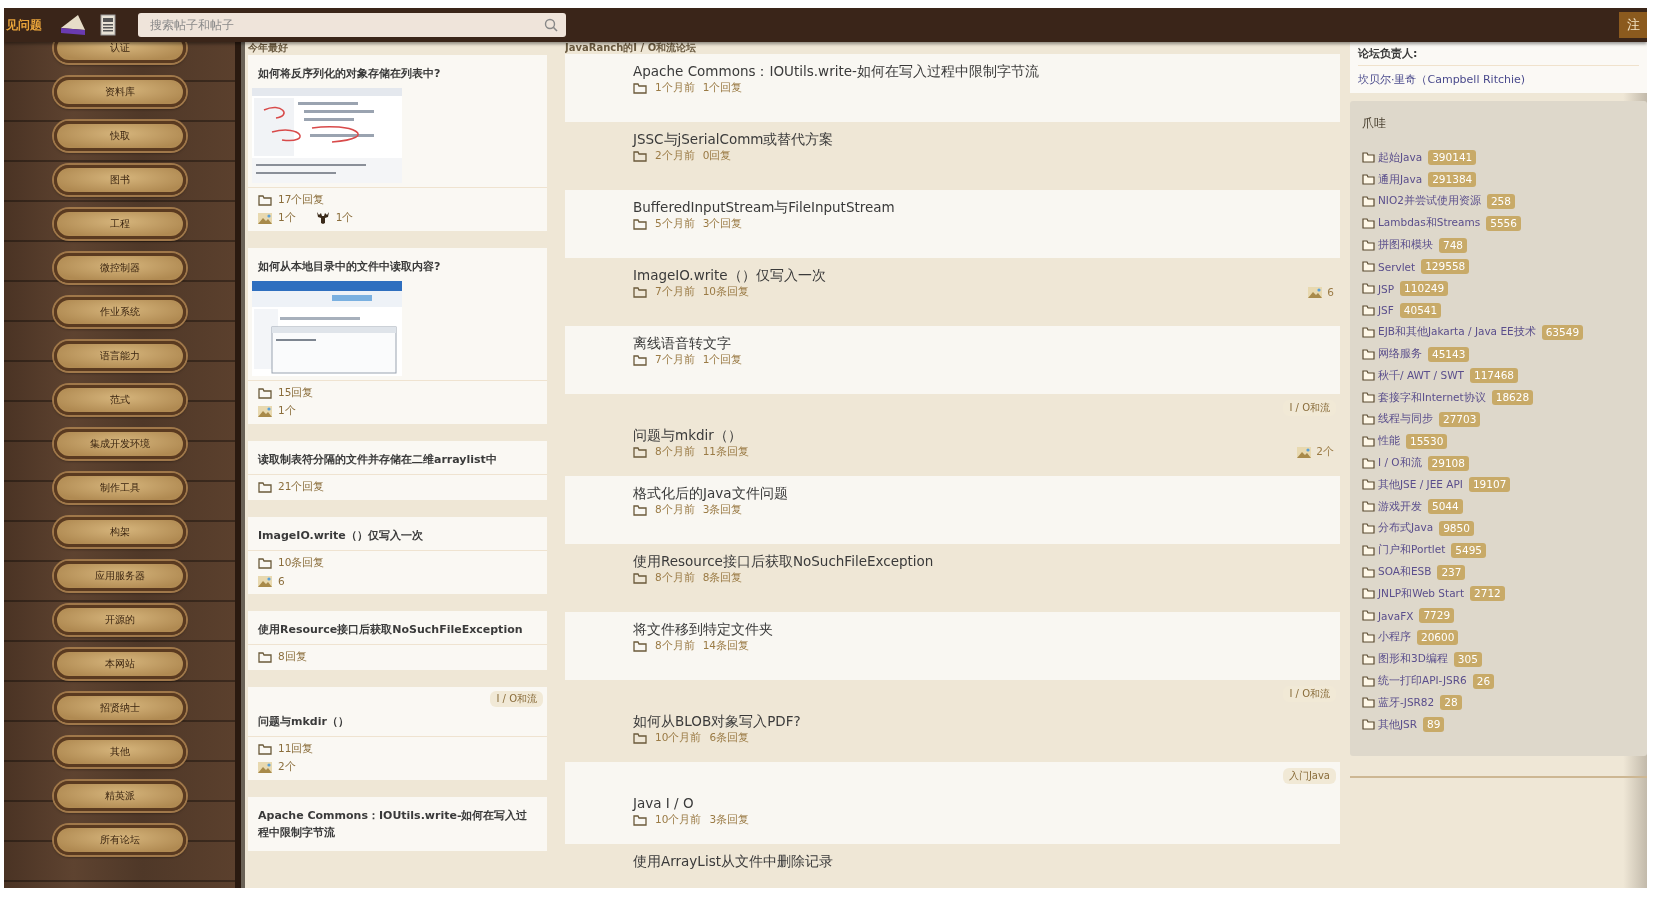 The image size is (1661, 902). Describe the element at coordinates (119, 268) in the screenshot. I see `forum-category-button: 微控制器` at that location.